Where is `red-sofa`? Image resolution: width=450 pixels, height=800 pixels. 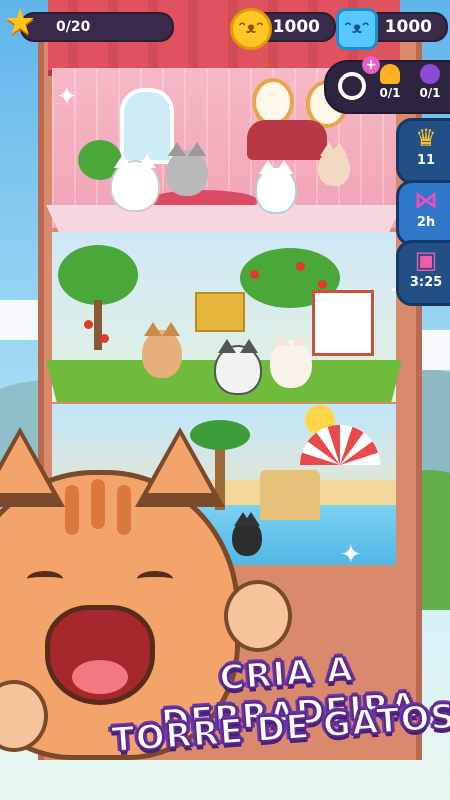
red-sofa is located at coordinates (287, 140).